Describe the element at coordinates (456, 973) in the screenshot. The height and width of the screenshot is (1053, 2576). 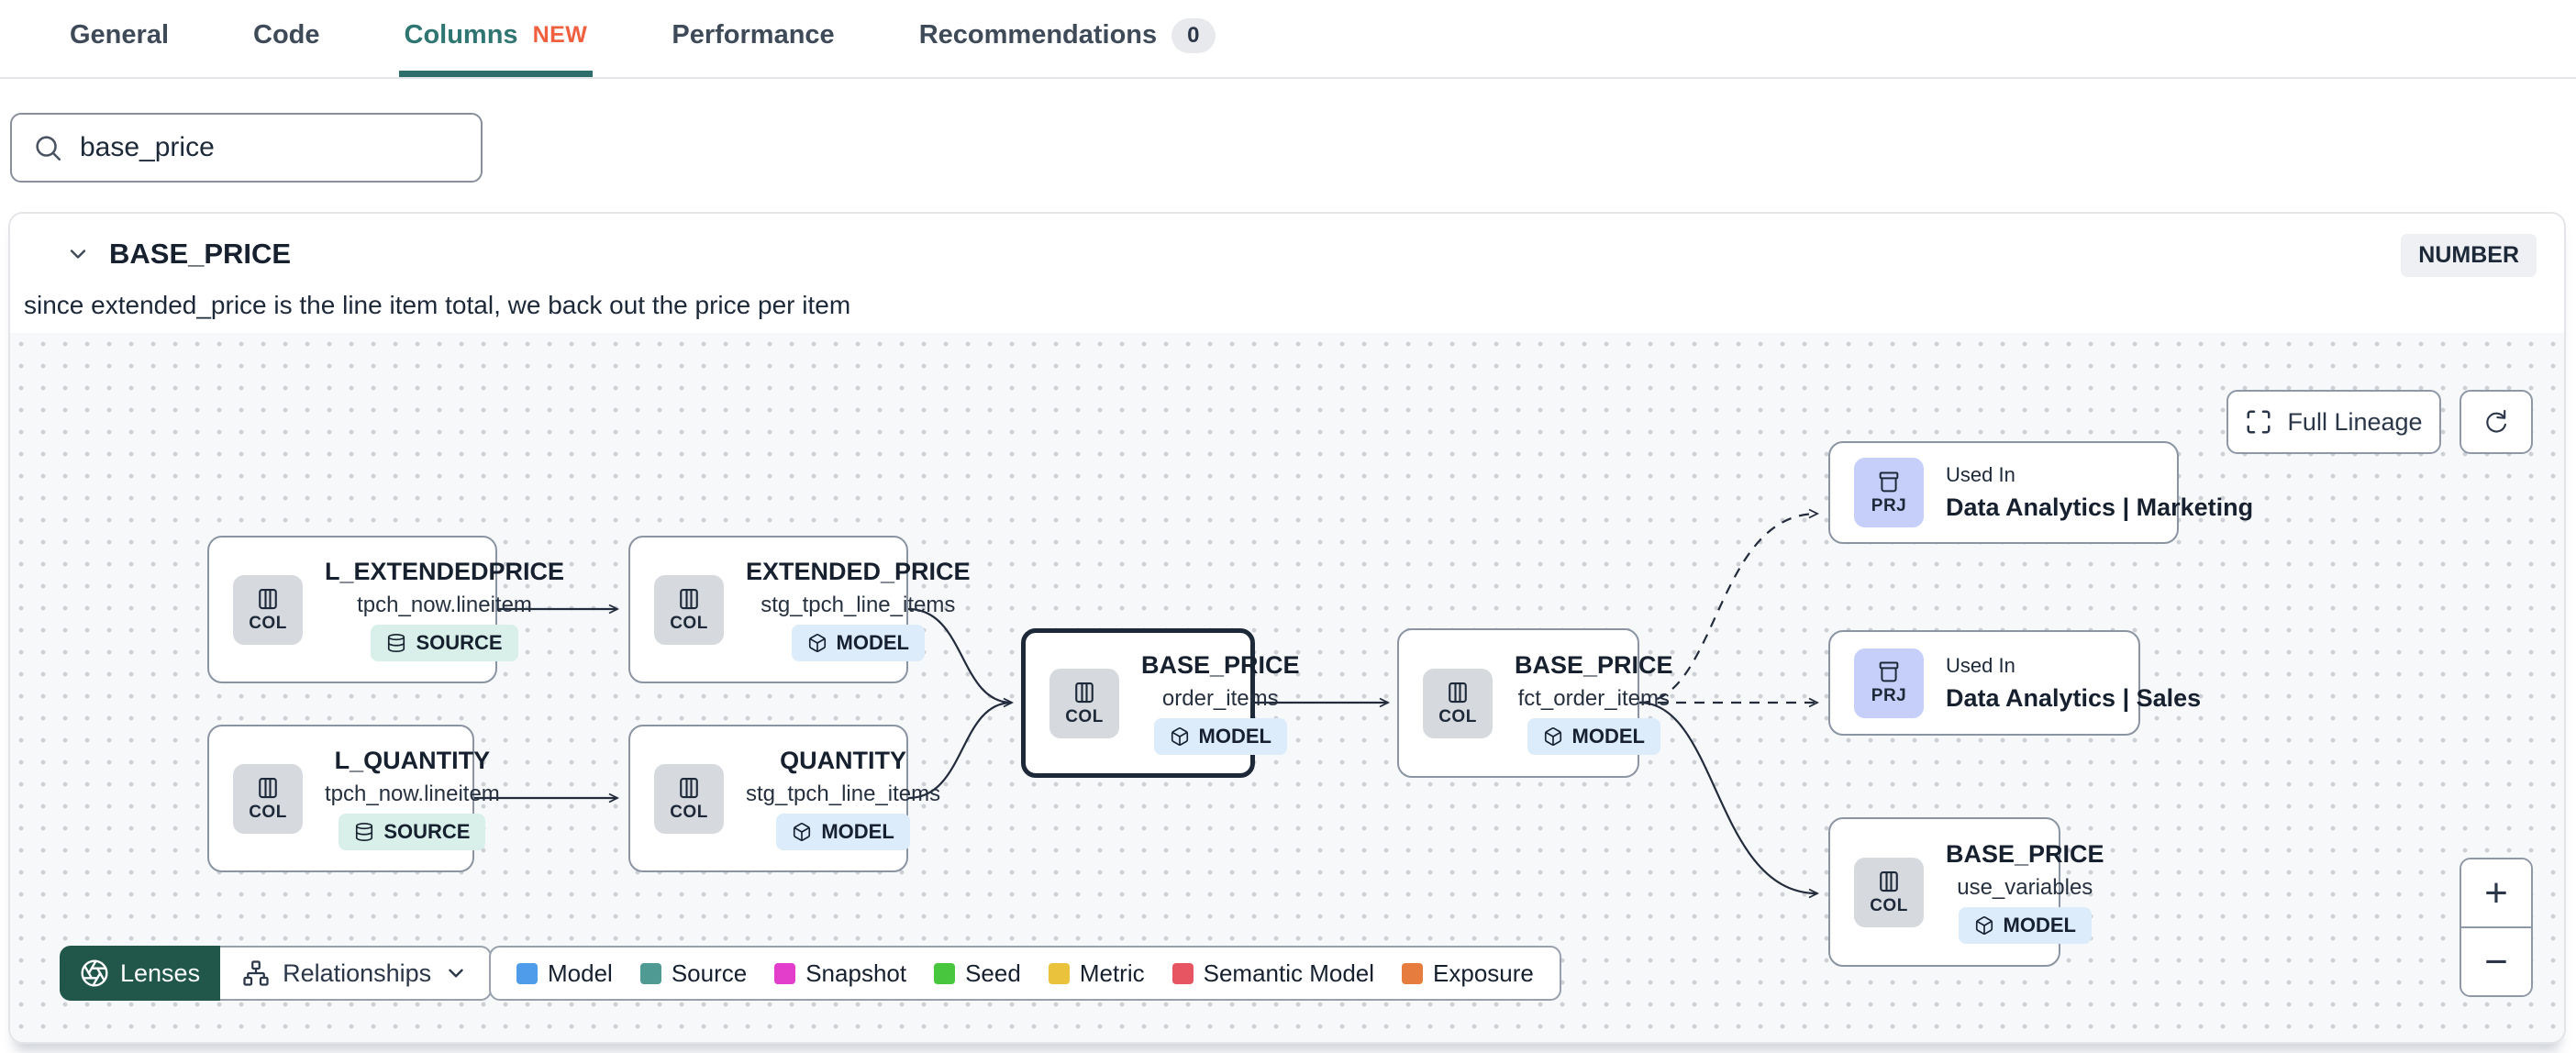
I see `chevron-down-icon` at that location.